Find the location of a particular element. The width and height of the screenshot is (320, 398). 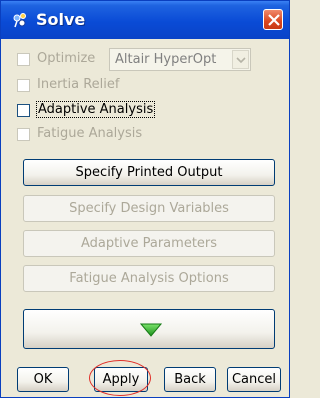

apply-button: Apply is located at coordinates (121, 379).